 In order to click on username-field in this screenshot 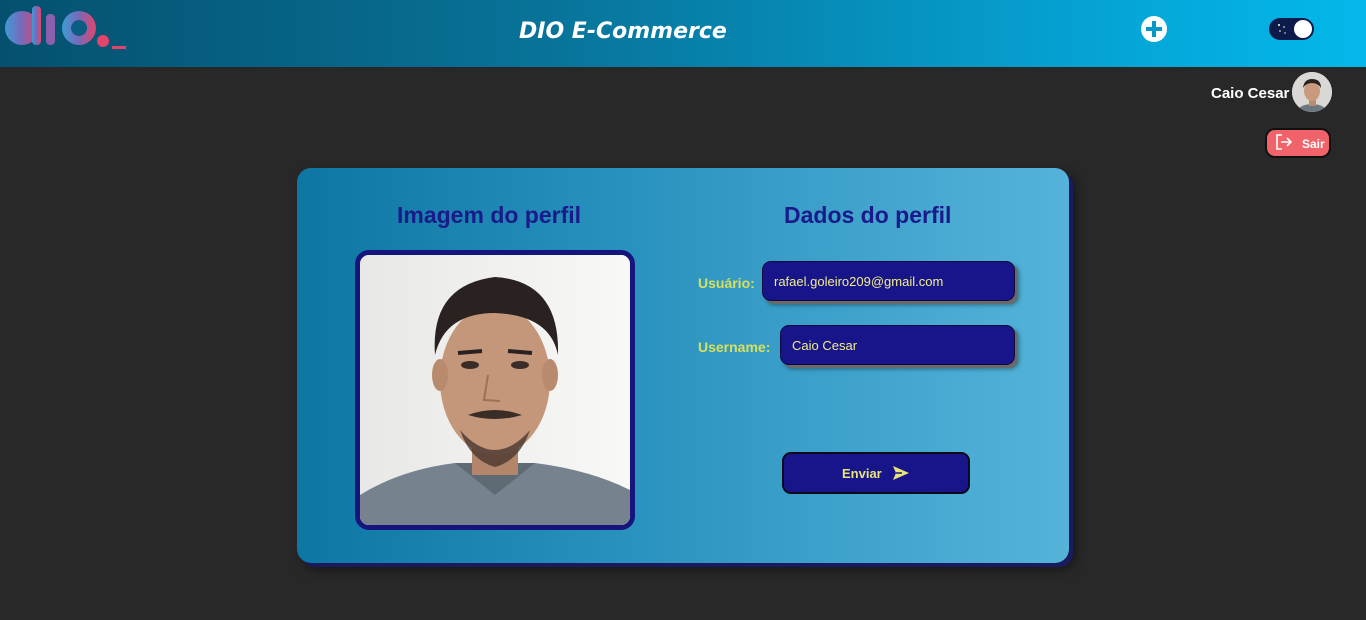, I will do `click(897, 345)`.